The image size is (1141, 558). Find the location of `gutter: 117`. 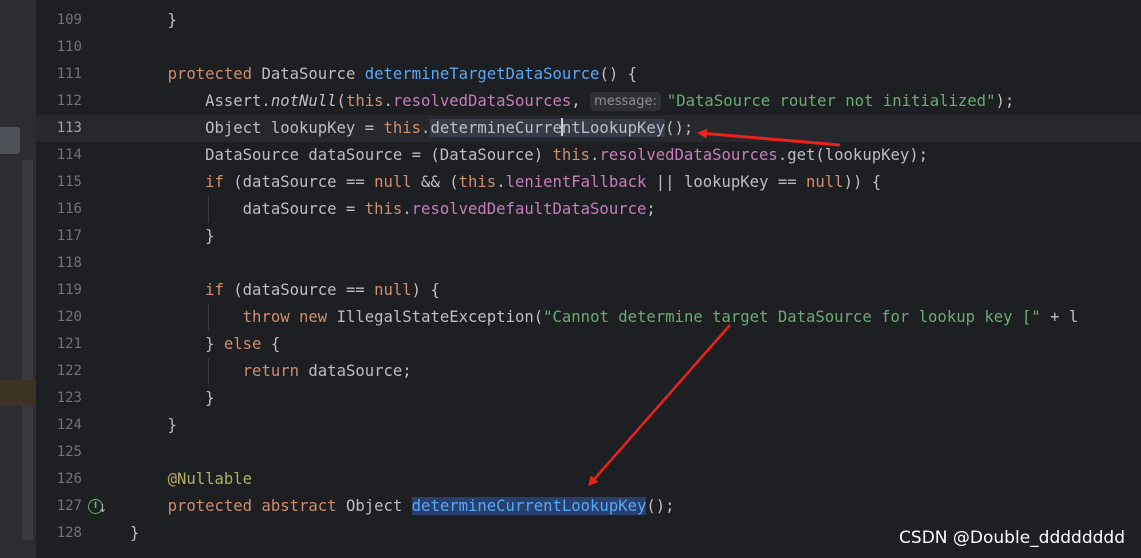

gutter: 117 is located at coordinates (77, 236).